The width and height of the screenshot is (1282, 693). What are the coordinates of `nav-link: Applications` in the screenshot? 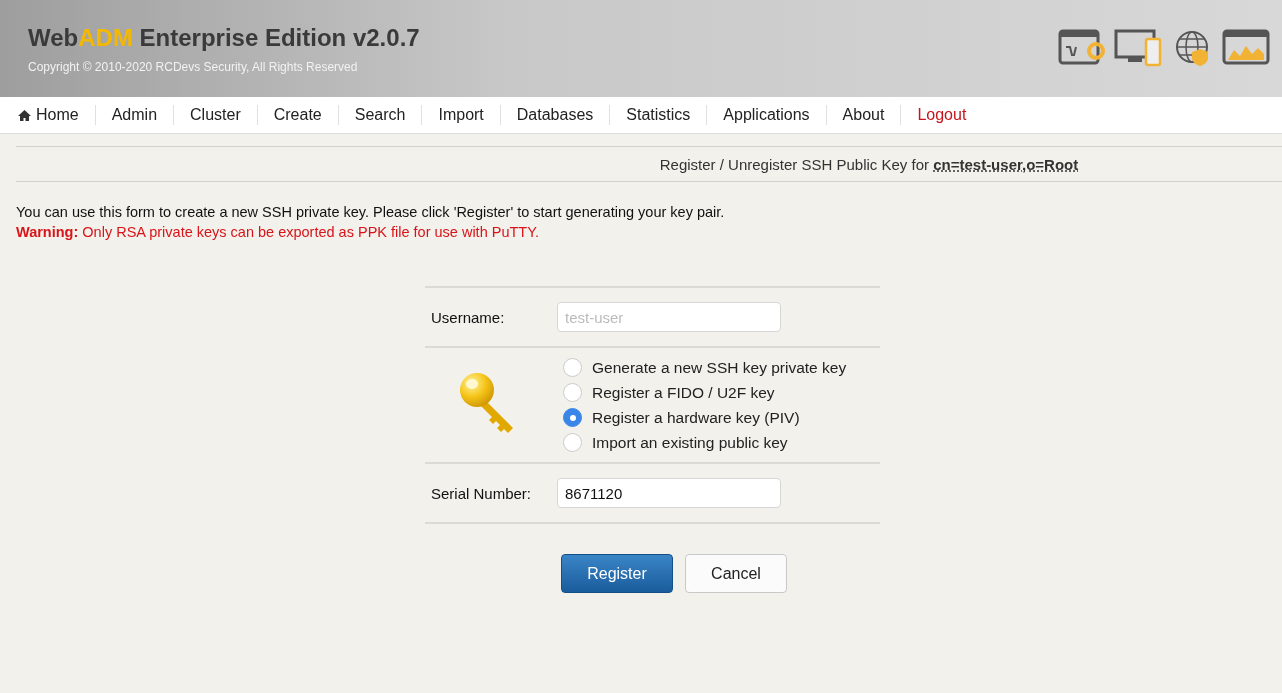 It's located at (766, 115).